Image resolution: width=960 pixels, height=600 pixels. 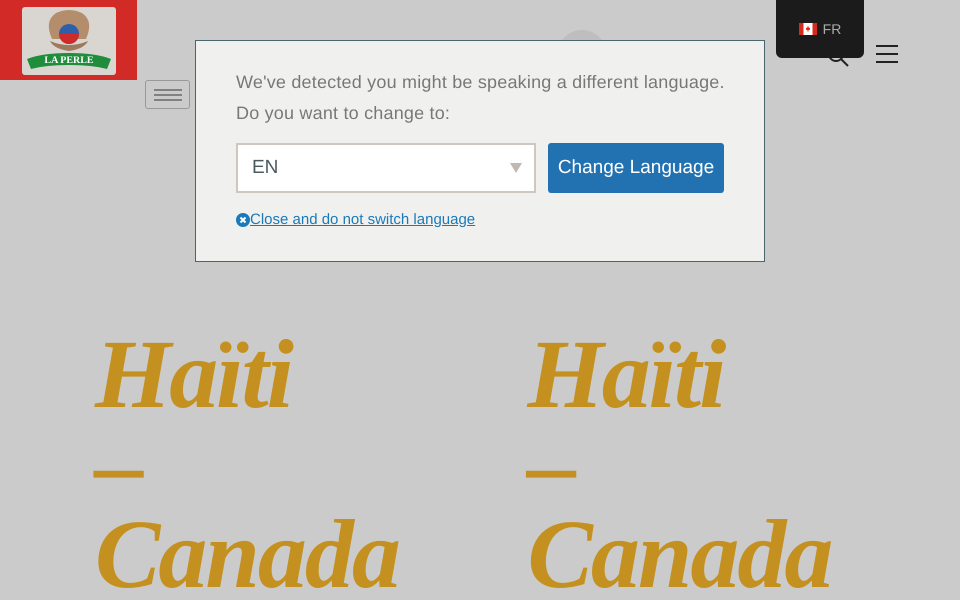 What do you see at coordinates (386, 168) in the screenshot?
I see `language-select: EN` at bounding box center [386, 168].